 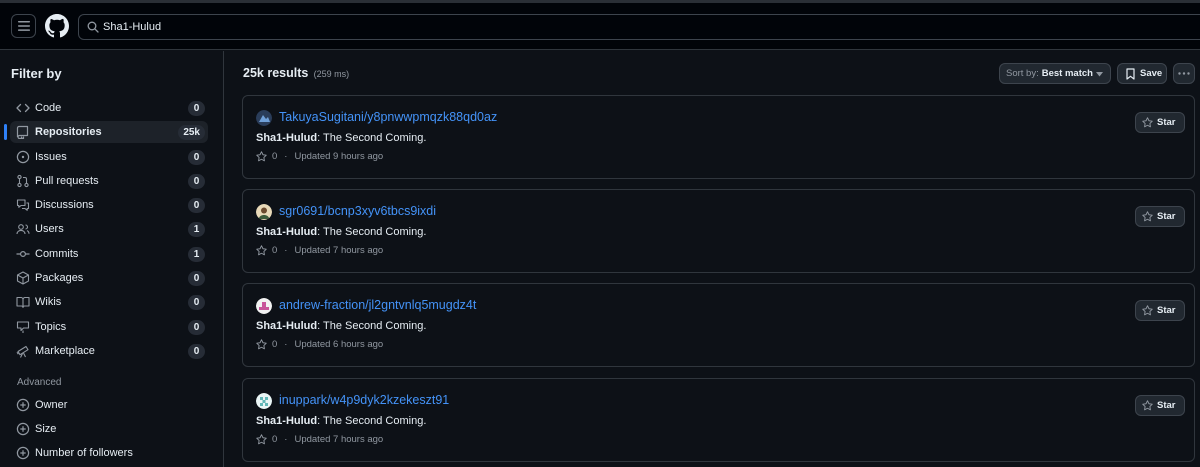 What do you see at coordinates (339, 344) in the screenshot?
I see `updated-time: Updated 6 hours ago` at bounding box center [339, 344].